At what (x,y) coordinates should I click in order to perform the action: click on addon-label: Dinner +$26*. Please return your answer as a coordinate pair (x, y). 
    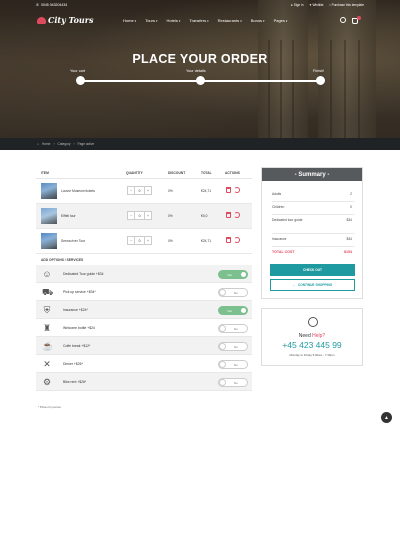
    Looking at the image, I should click on (73, 364).